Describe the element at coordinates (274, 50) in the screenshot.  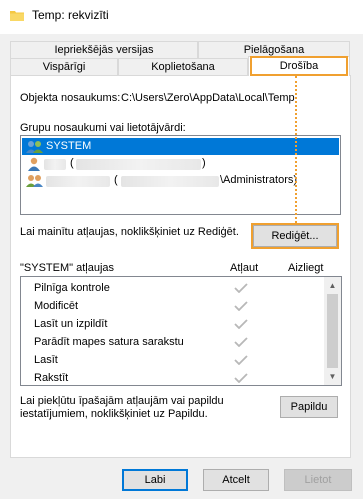
I see `tab-label: Pielāgošana` at that location.